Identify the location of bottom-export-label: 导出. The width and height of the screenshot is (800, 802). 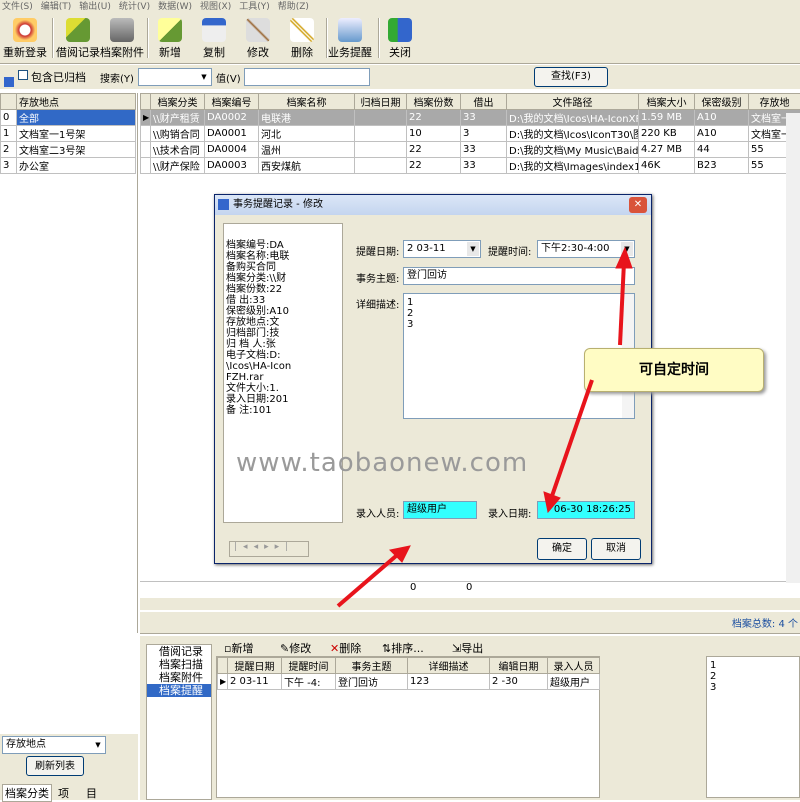
(472, 648).